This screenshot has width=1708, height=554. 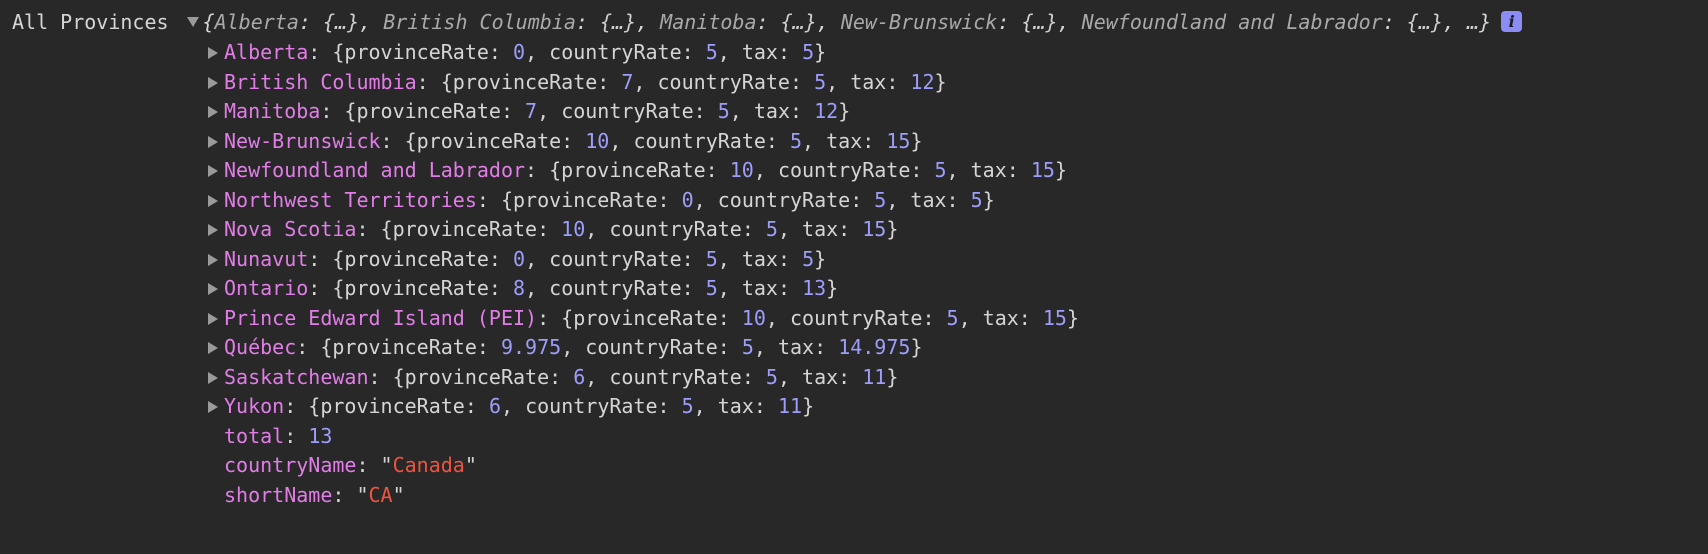 I want to click on log-label: All Provinces, so click(x=90, y=22).